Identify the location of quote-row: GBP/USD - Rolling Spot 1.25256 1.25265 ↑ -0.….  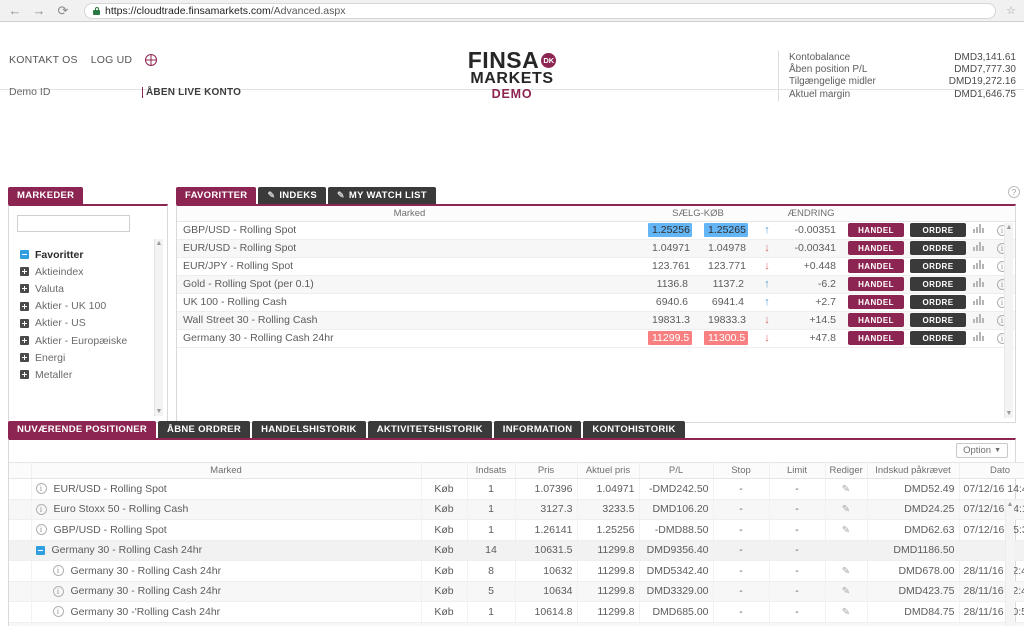
(596, 230).